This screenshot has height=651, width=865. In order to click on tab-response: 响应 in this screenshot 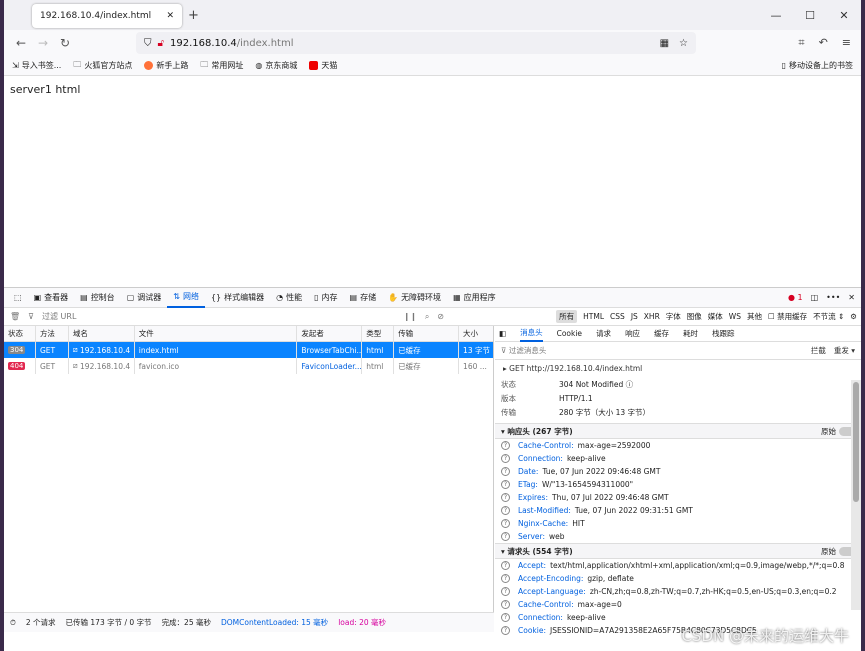, I will do `click(632, 333)`.